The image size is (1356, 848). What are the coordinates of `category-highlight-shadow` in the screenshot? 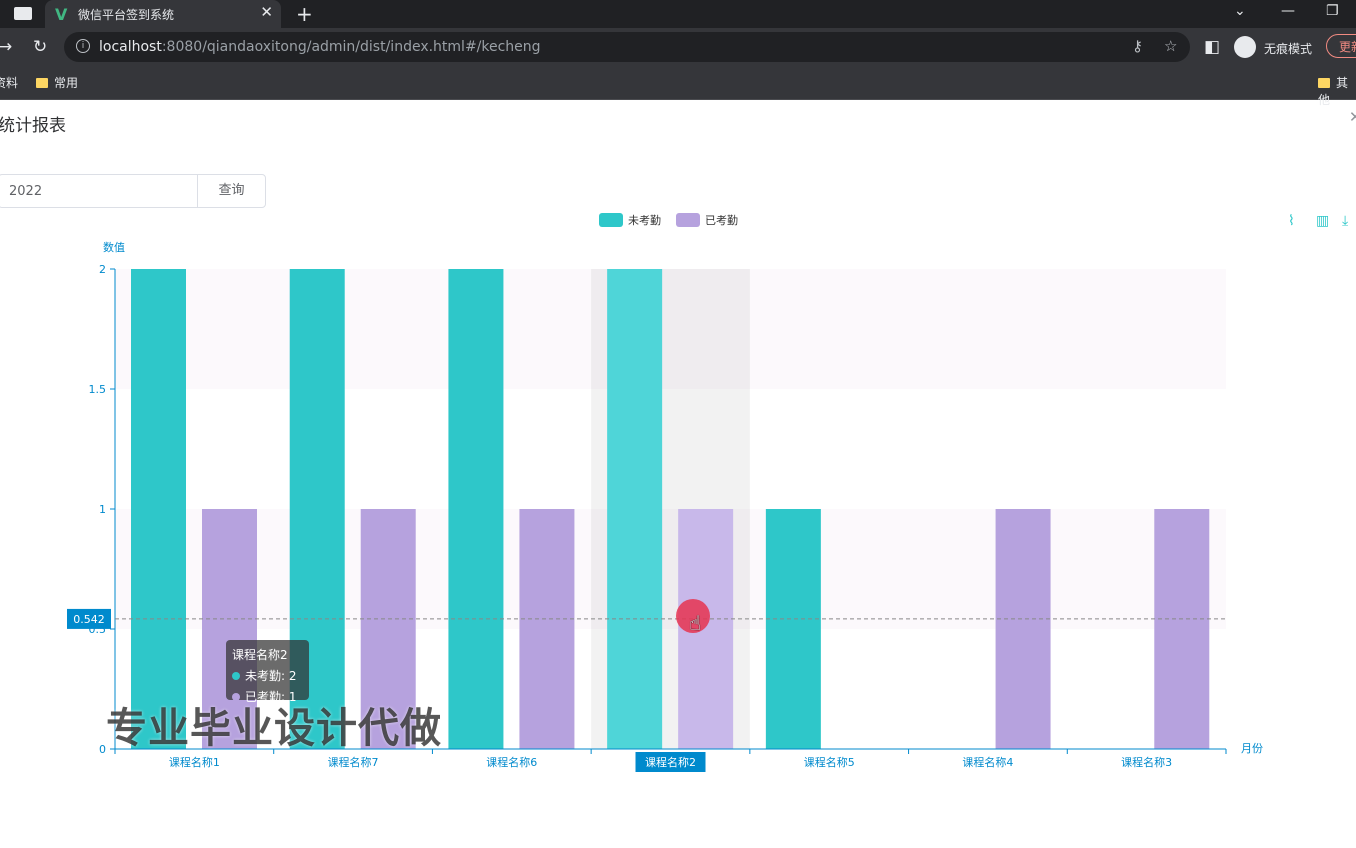 It's located at (670, 509).